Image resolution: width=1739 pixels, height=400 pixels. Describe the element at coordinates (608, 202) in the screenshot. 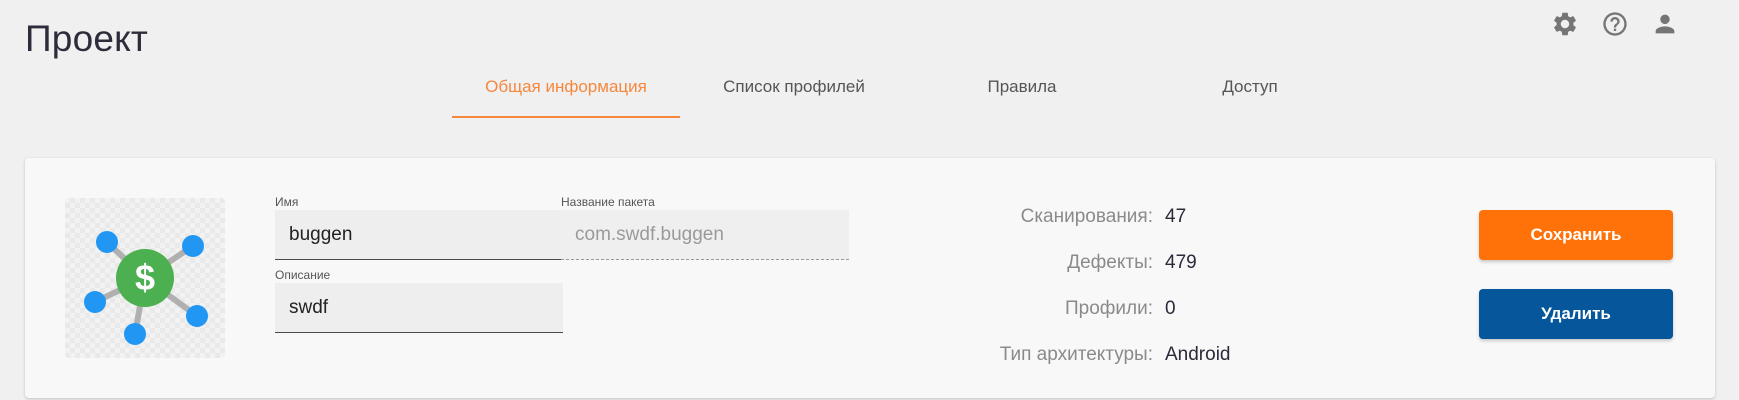

I see `package-label: Название пакета` at that location.